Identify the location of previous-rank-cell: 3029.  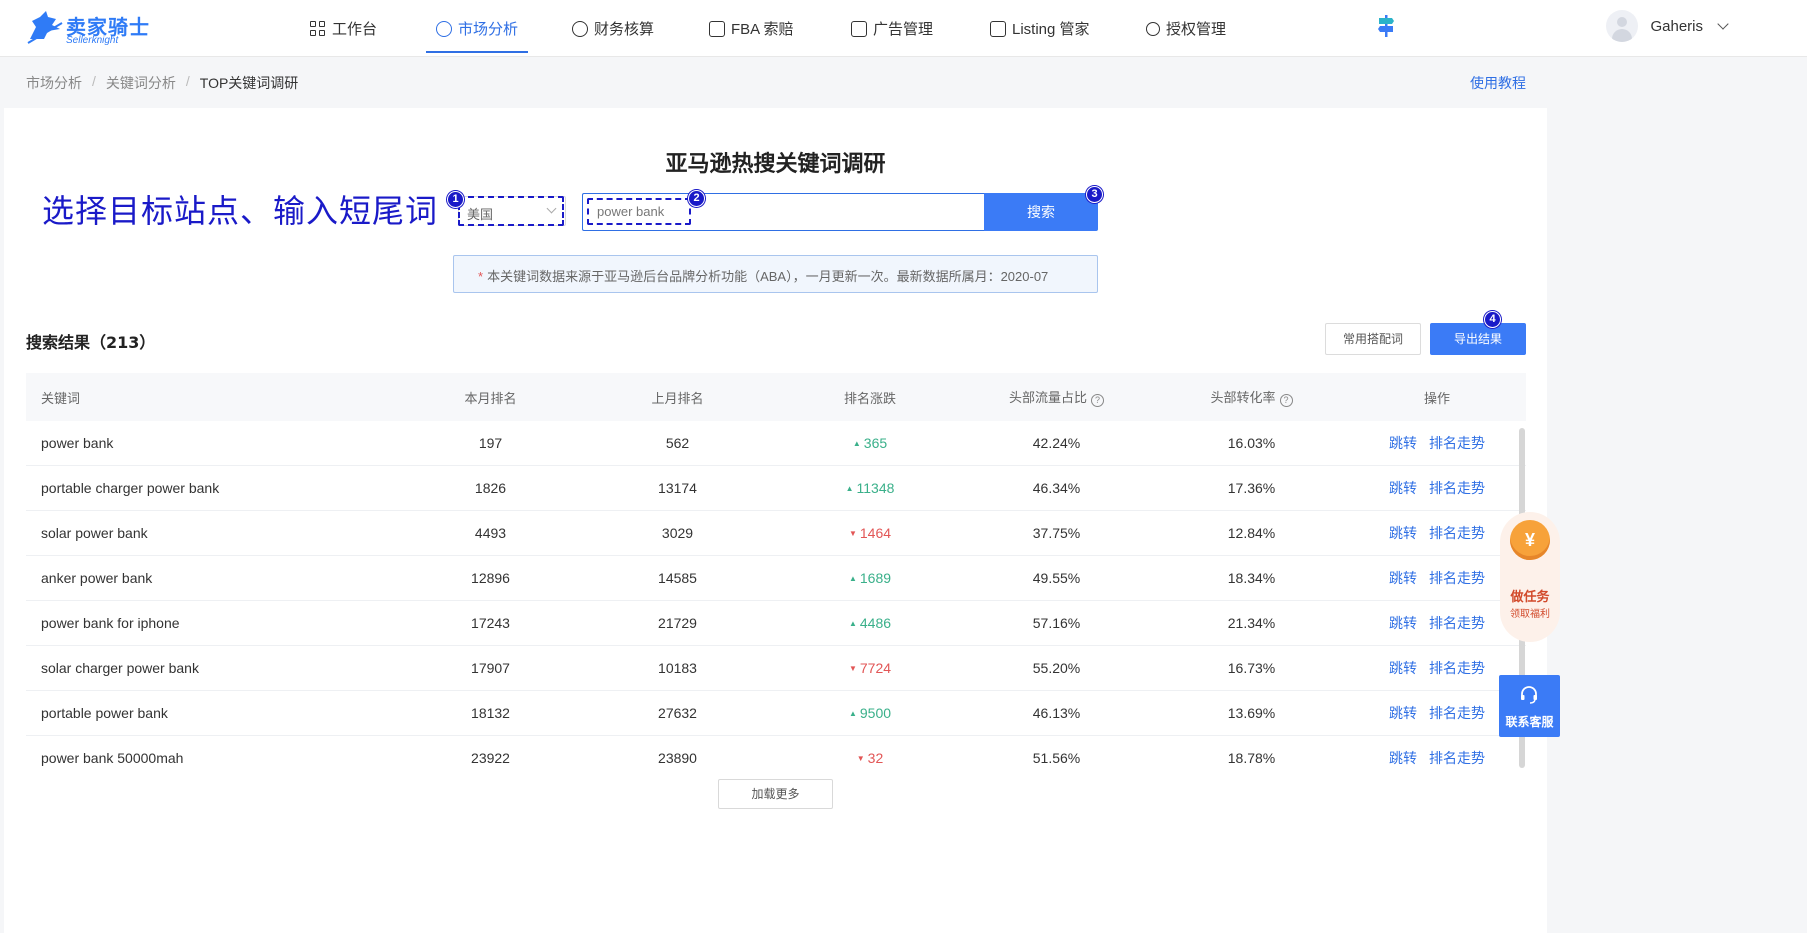
(677, 533).